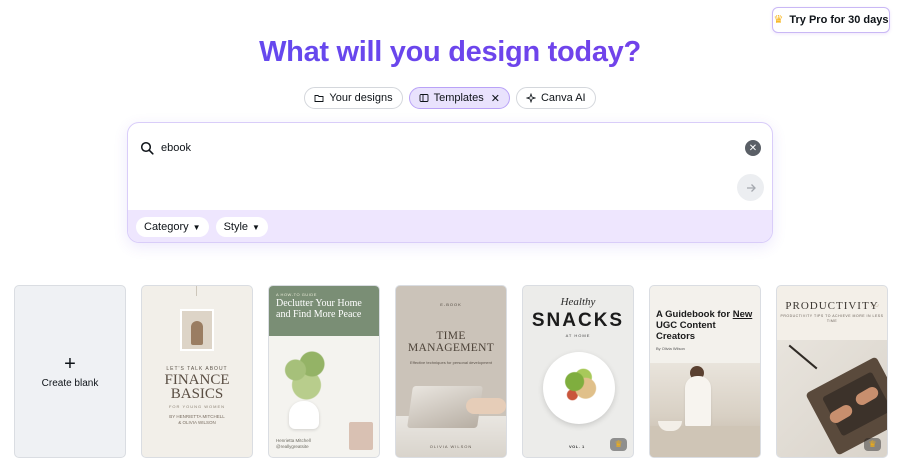 The width and height of the screenshot is (900, 470). Describe the element at coordinates (197, 406) in the screenshot. I see `cover-subtitle: FOR YOUNG WOMEN` at that location.